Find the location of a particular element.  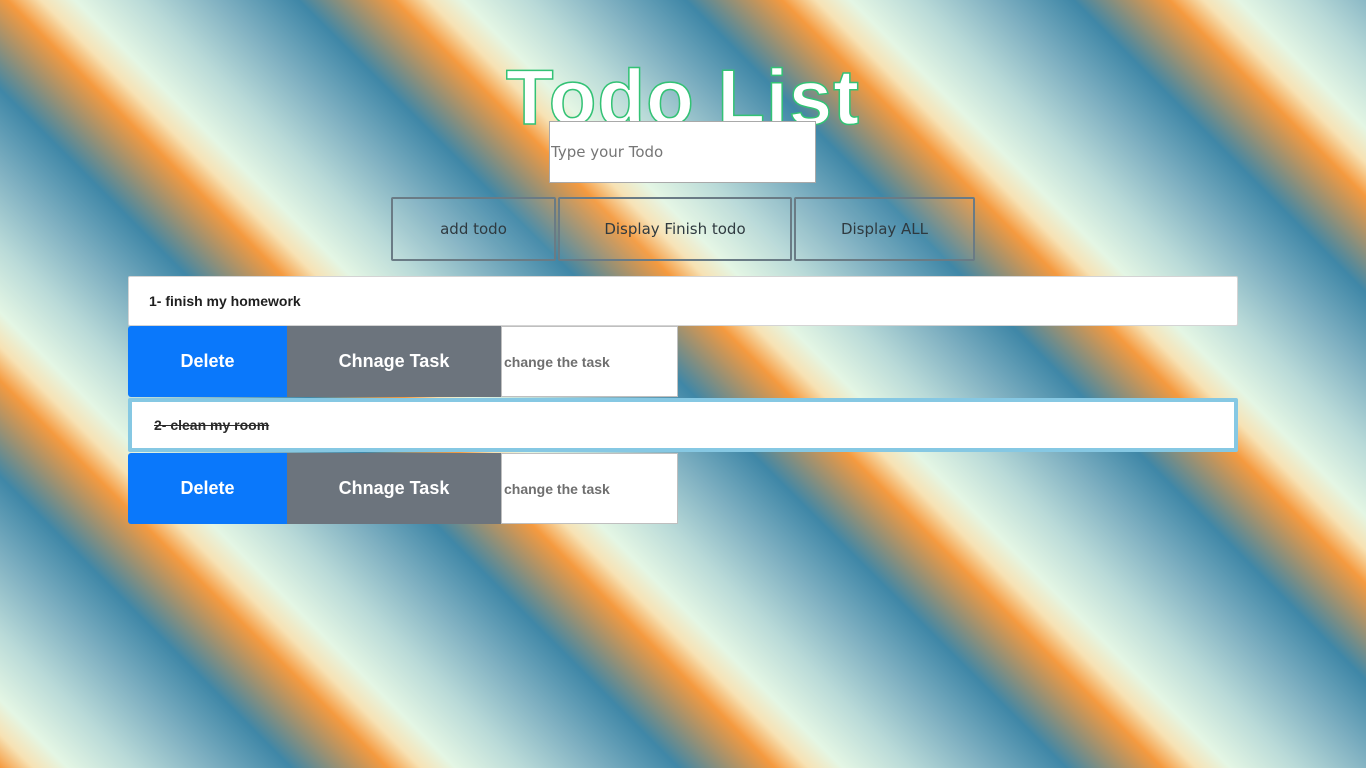

display-all-button: Display ALL is located at coordinates (884, 229).